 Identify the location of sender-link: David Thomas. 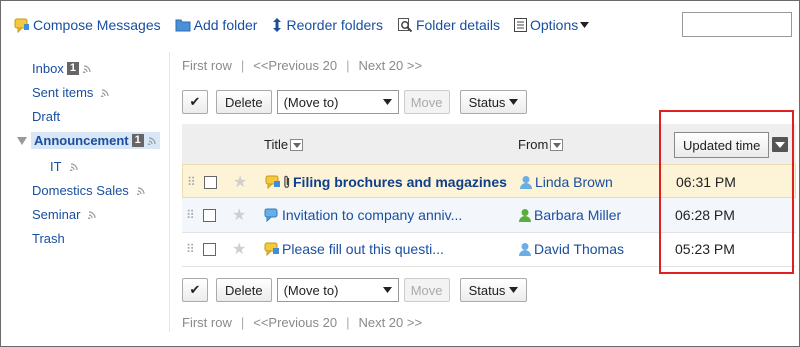
(571, 249).